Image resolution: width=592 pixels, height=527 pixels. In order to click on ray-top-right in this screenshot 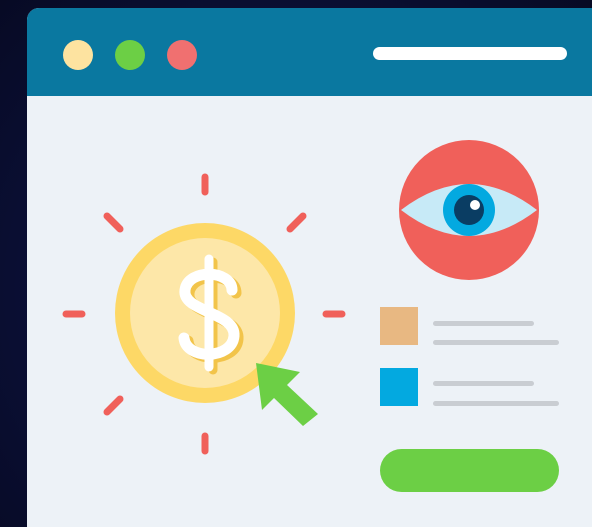, I will do `click(296, 222)`.